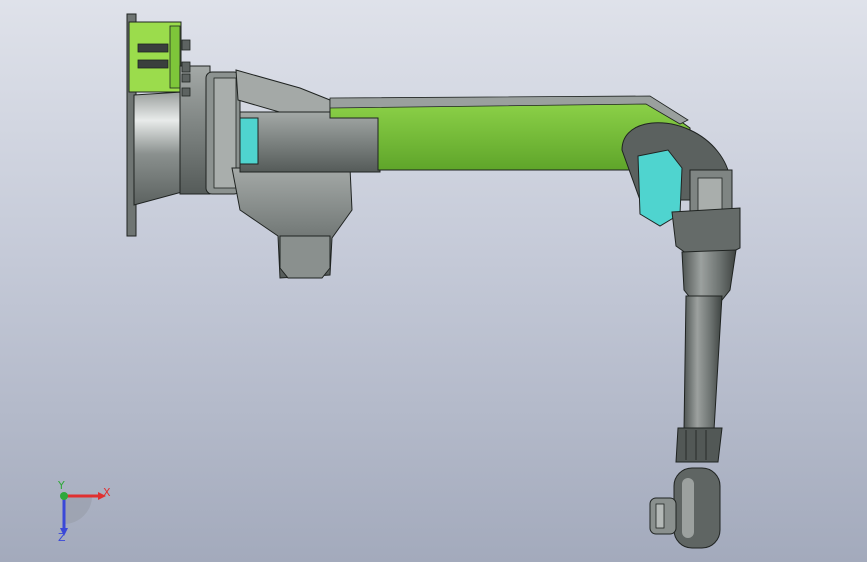 The height and width of the screenshot is (562, 867). Describe the element at coordinates (62, 537) in the screenshot. I see `z-axis-label: Z` at that location.